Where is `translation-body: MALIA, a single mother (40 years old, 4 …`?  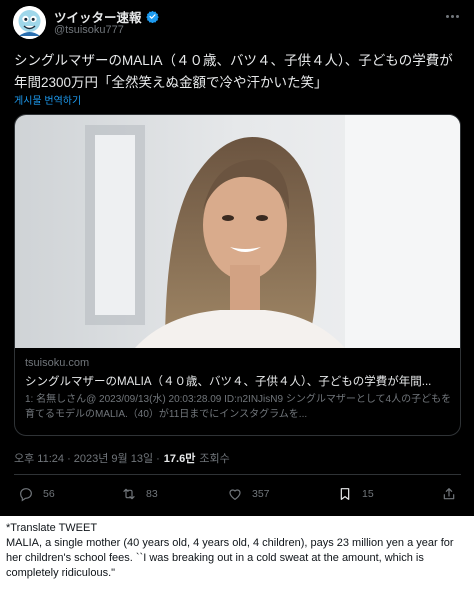
translation-body: MALIA, a single mother (40 years old, 4 … is located at coordinates (230, 558).